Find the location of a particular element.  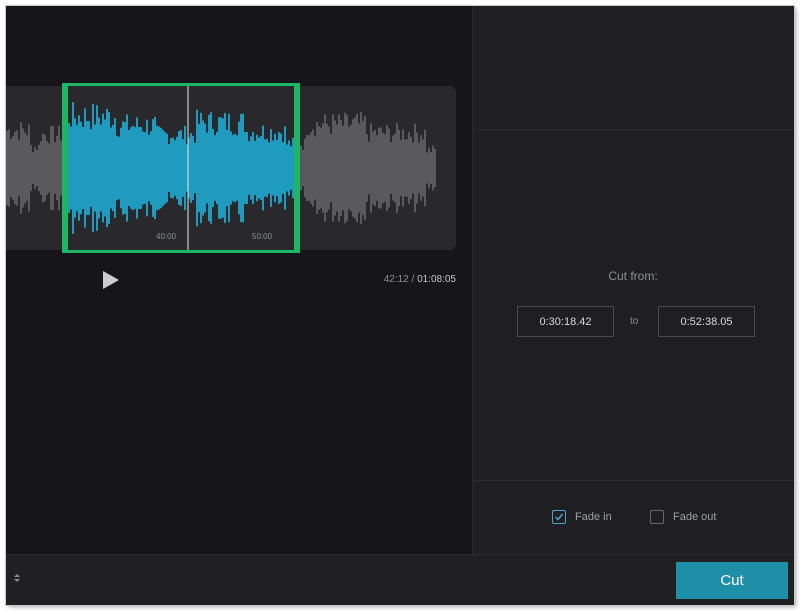

cut-button: Cut is located at coordinates (732, 580).